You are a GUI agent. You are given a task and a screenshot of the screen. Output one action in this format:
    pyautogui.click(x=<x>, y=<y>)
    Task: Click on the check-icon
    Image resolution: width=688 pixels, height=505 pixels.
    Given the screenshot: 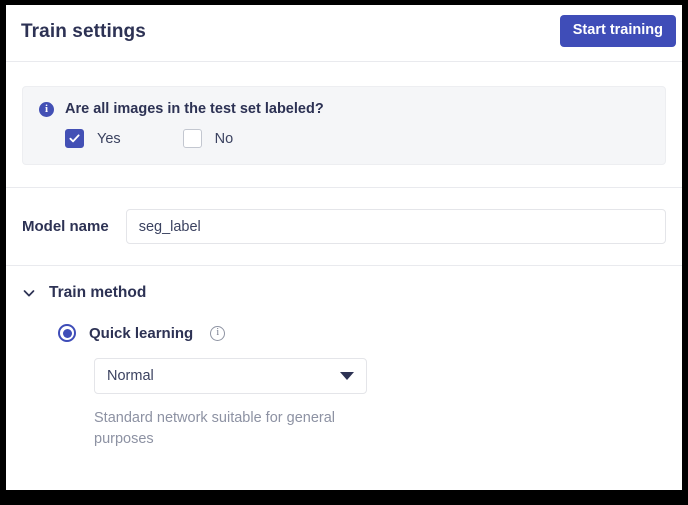 What is the action you would take?
    pyautogui.click(x=74, y=138)
    